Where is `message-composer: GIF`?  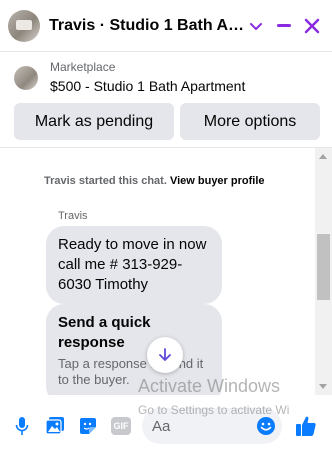 message-composer: GIF is located at coordinates (166, 426).